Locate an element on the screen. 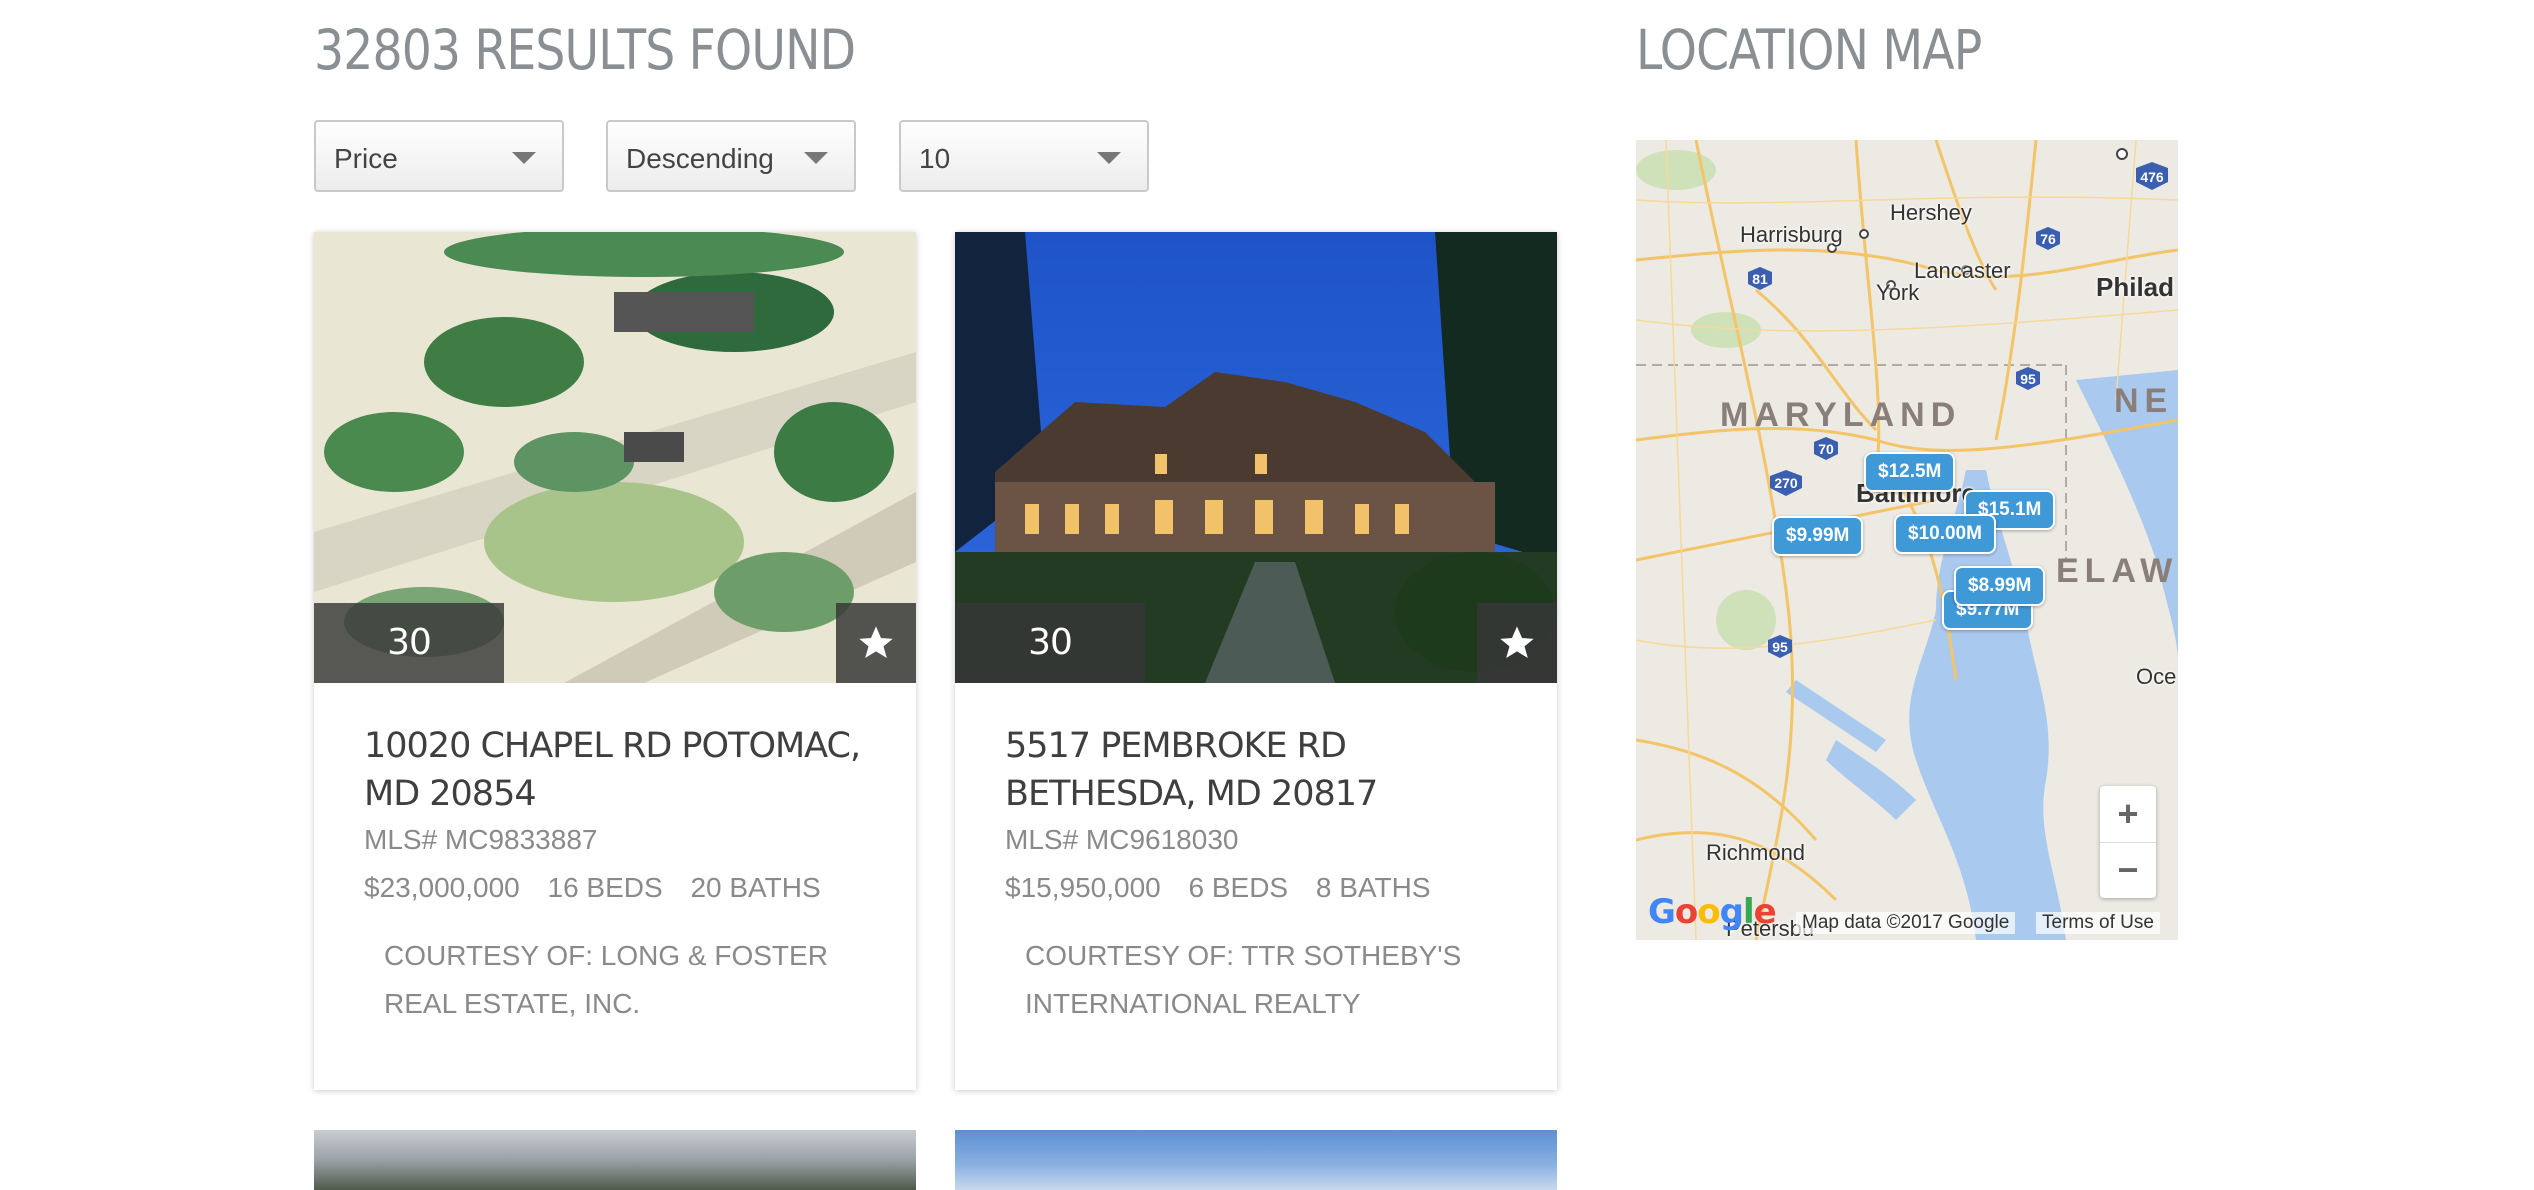 This screenshot has height=1190, width=2534. google-logo: Google is located at coordinates (1712, 912).